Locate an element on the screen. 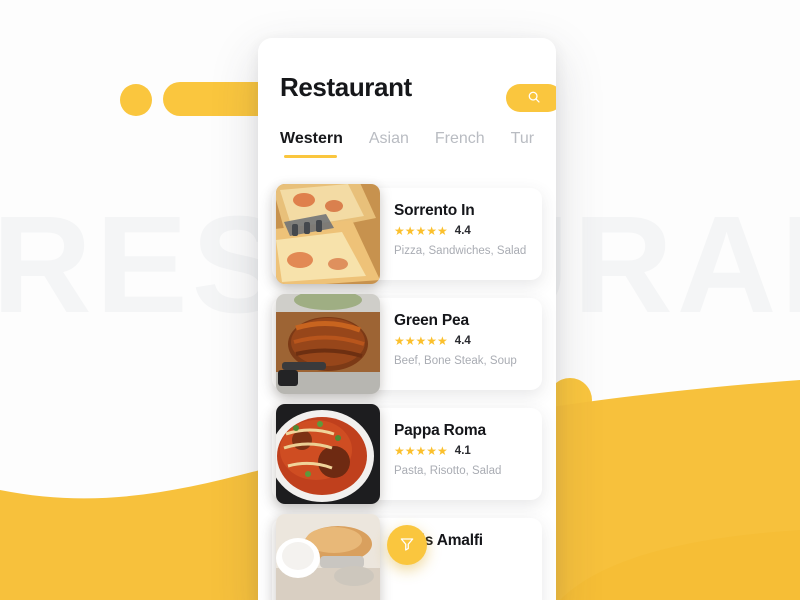 The image size is (800, 600). roast-beef-photo is located at coordinates (328, 344).